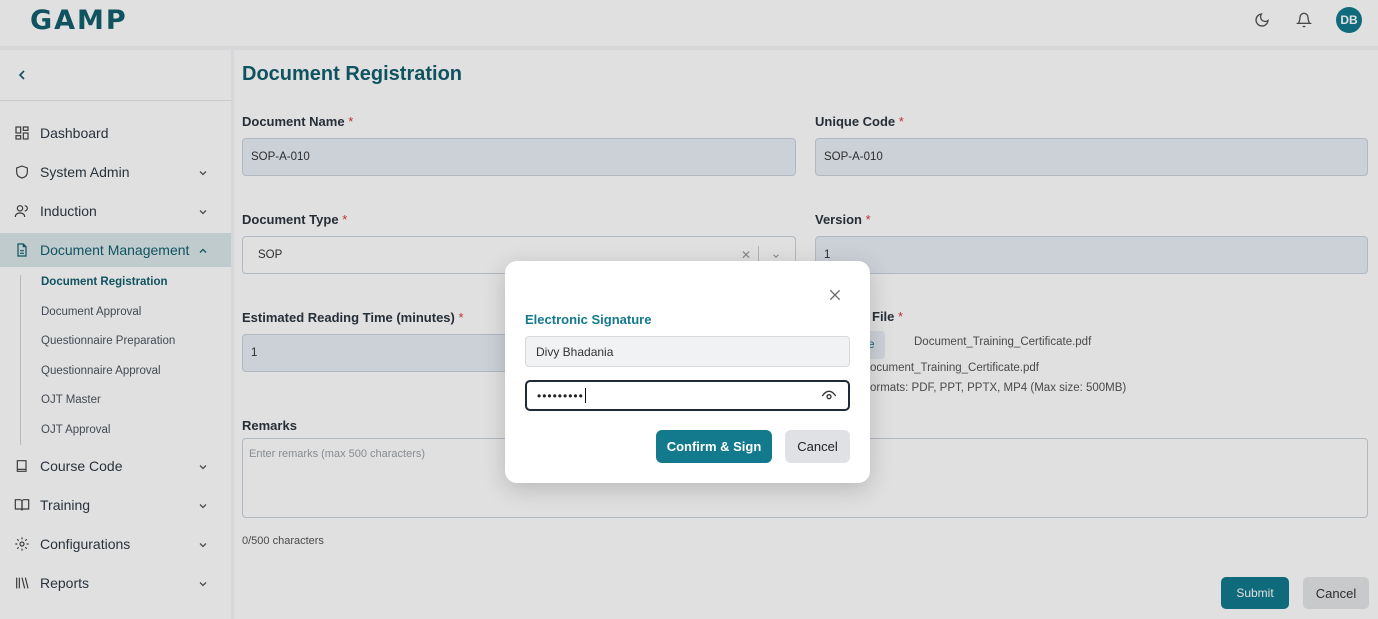 The height and width of the screenshot is (619, 1378). I want to click on password-field: •••••••••, so click(687, 395).